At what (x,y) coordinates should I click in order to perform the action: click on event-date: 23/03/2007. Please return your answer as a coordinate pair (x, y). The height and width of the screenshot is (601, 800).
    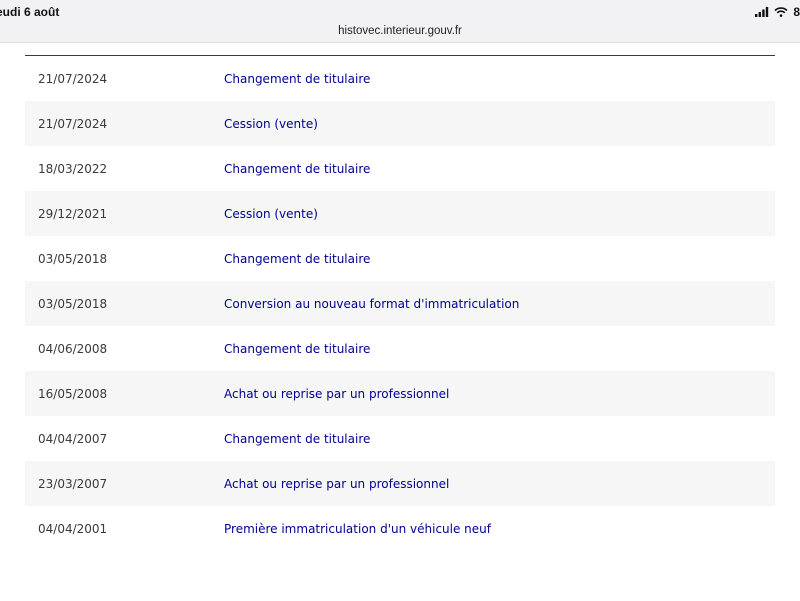
    Looking at the image, I should click on (73, 483).